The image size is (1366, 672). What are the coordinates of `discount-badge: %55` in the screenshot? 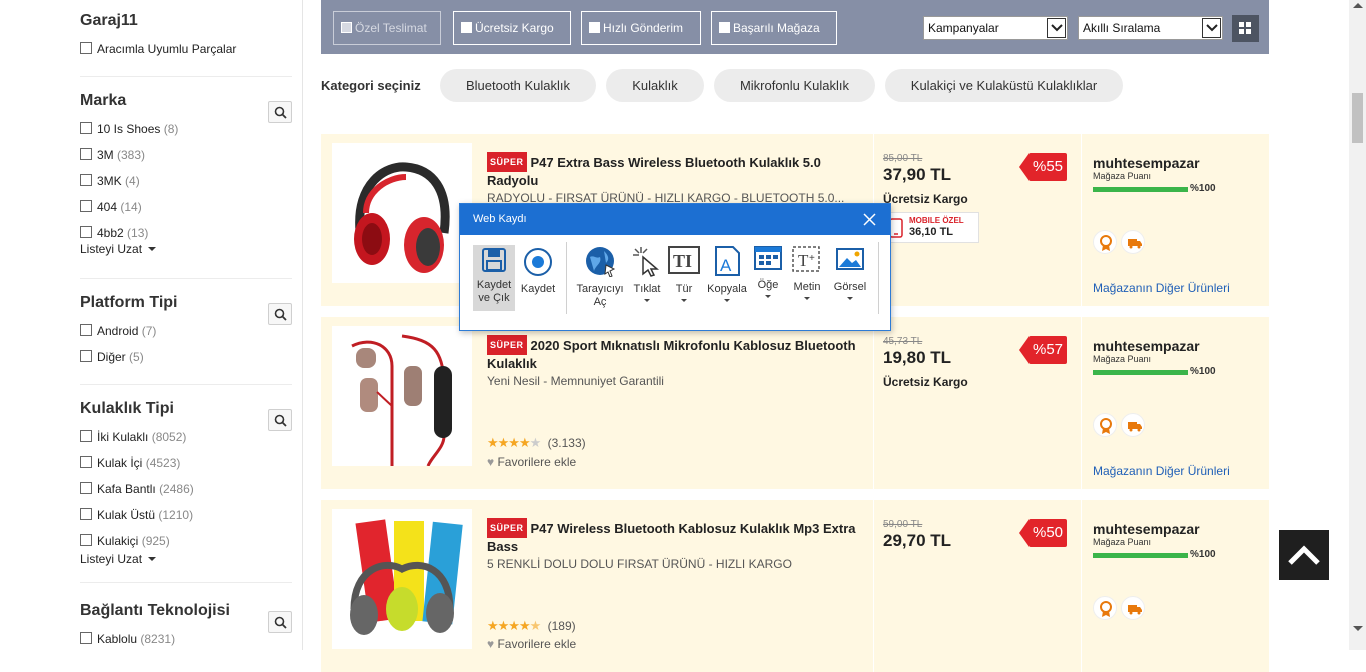 It's located at (1043, 167).